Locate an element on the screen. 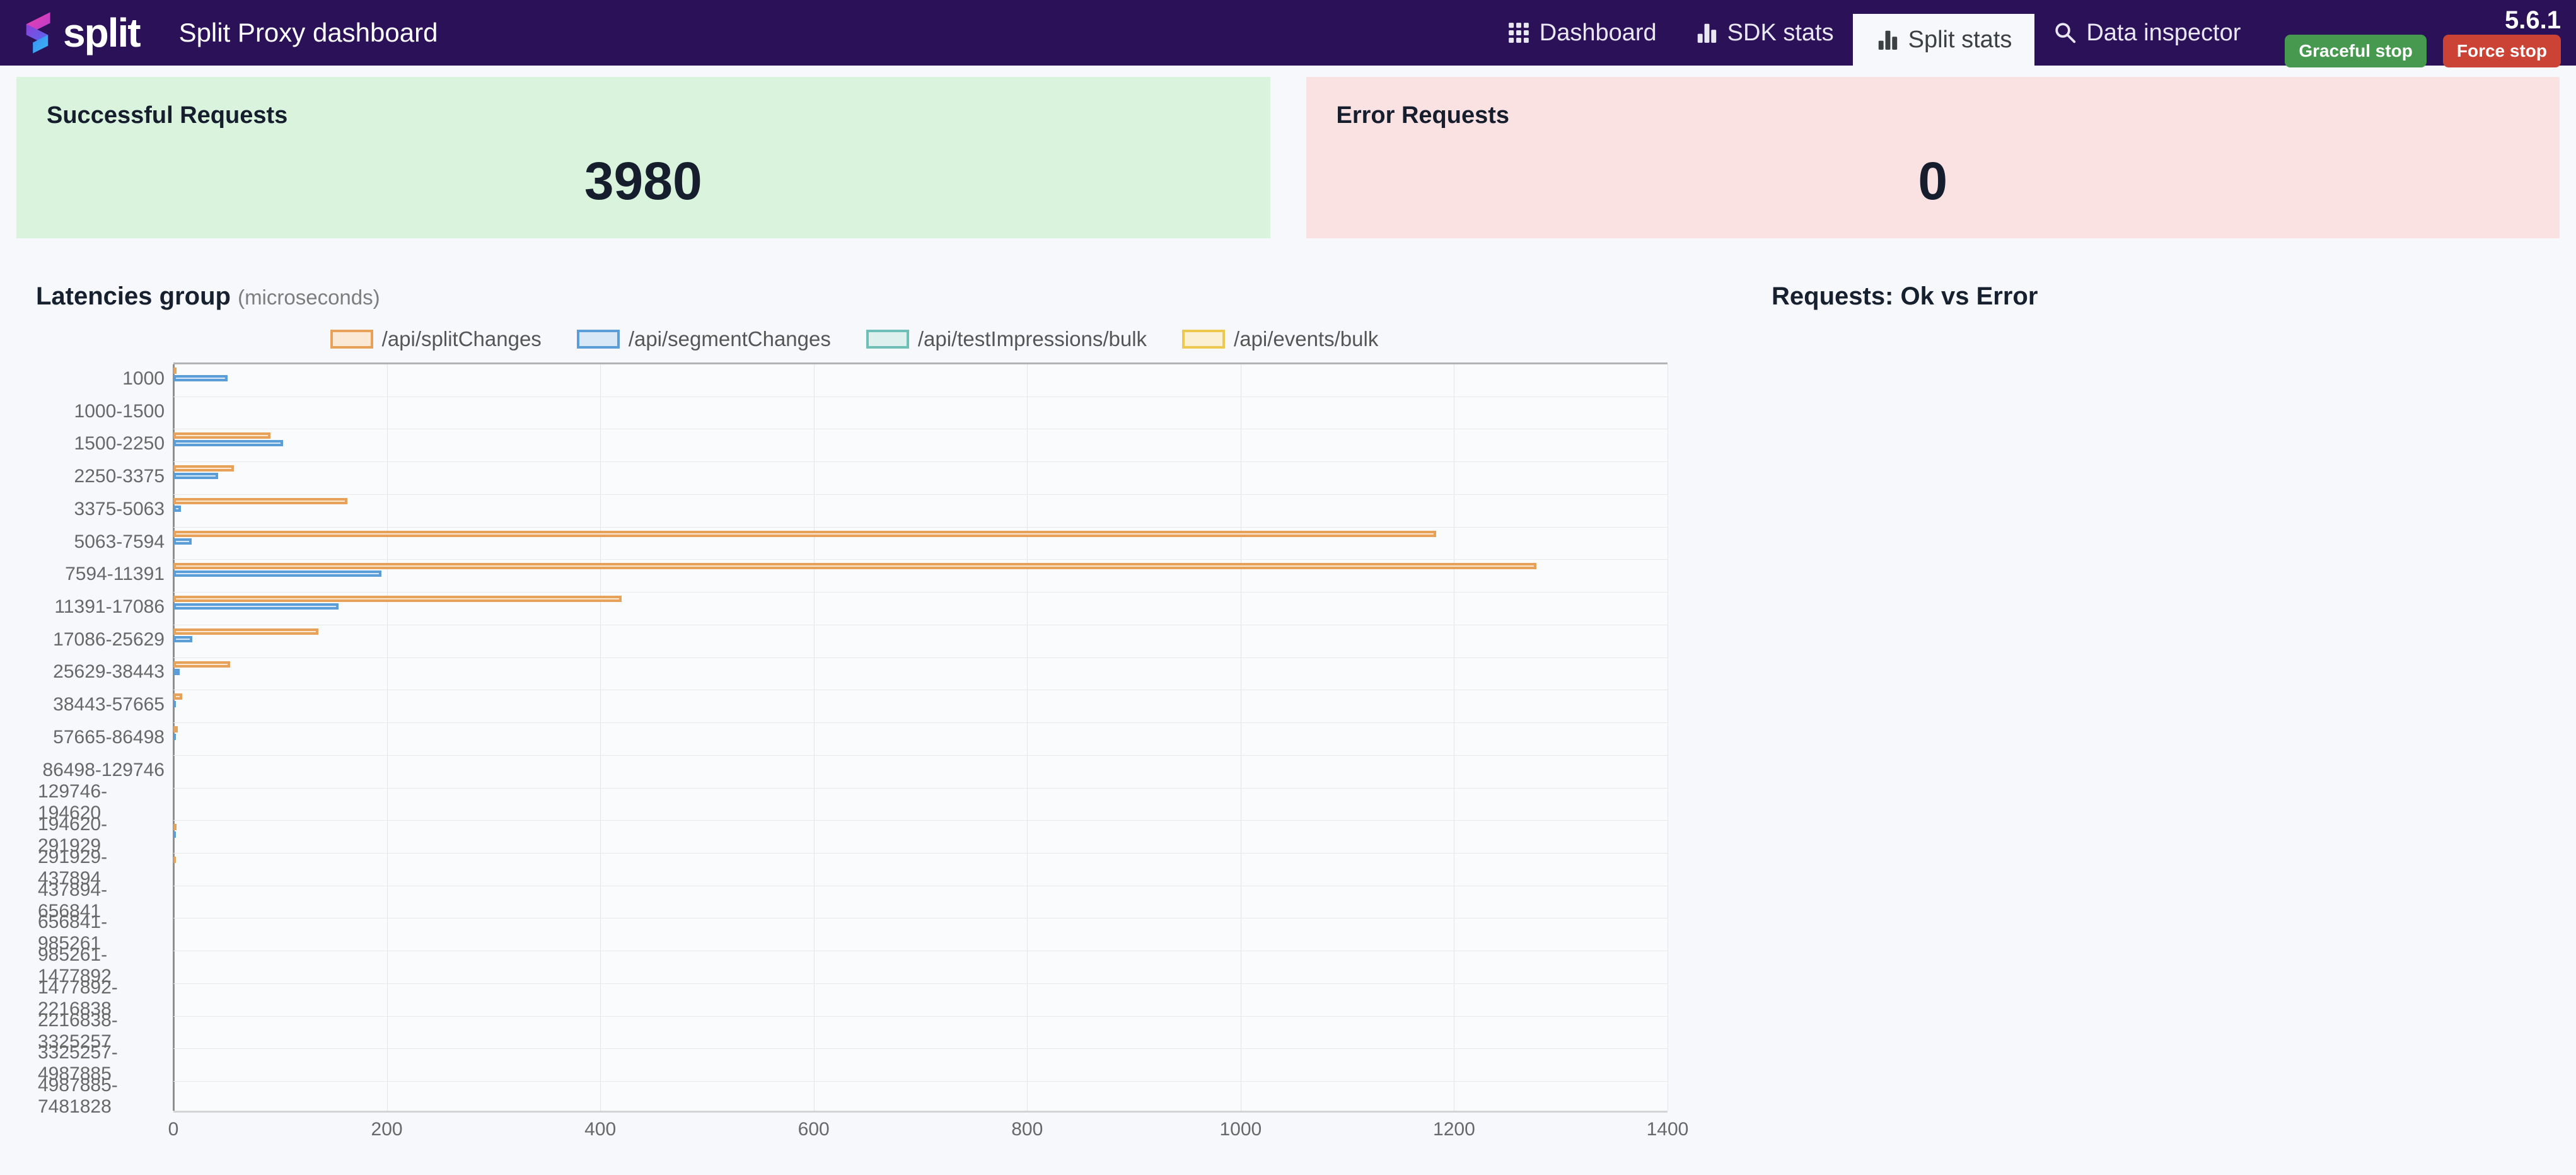 The image size is (2576, 1175). legend-item: /api/events/bulk is located at coordinates (1280, 339).